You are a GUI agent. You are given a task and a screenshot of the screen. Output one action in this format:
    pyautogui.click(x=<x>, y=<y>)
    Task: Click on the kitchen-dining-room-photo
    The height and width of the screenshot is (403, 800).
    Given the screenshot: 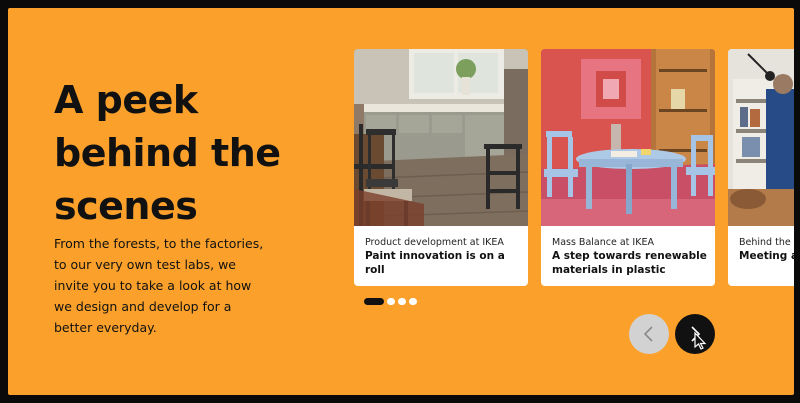 What is the action you would take?
    pyautogui.click(x=441, y=137)
    